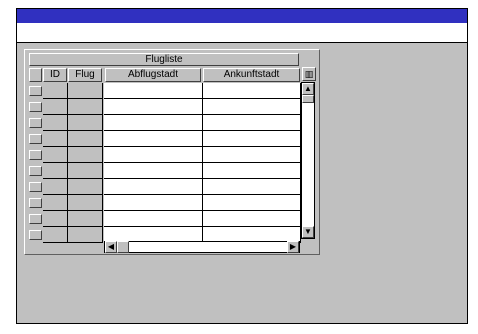 The width and height of the screenshot is (478, 334). I want to click on scroll-thumb, so click(308, 99).